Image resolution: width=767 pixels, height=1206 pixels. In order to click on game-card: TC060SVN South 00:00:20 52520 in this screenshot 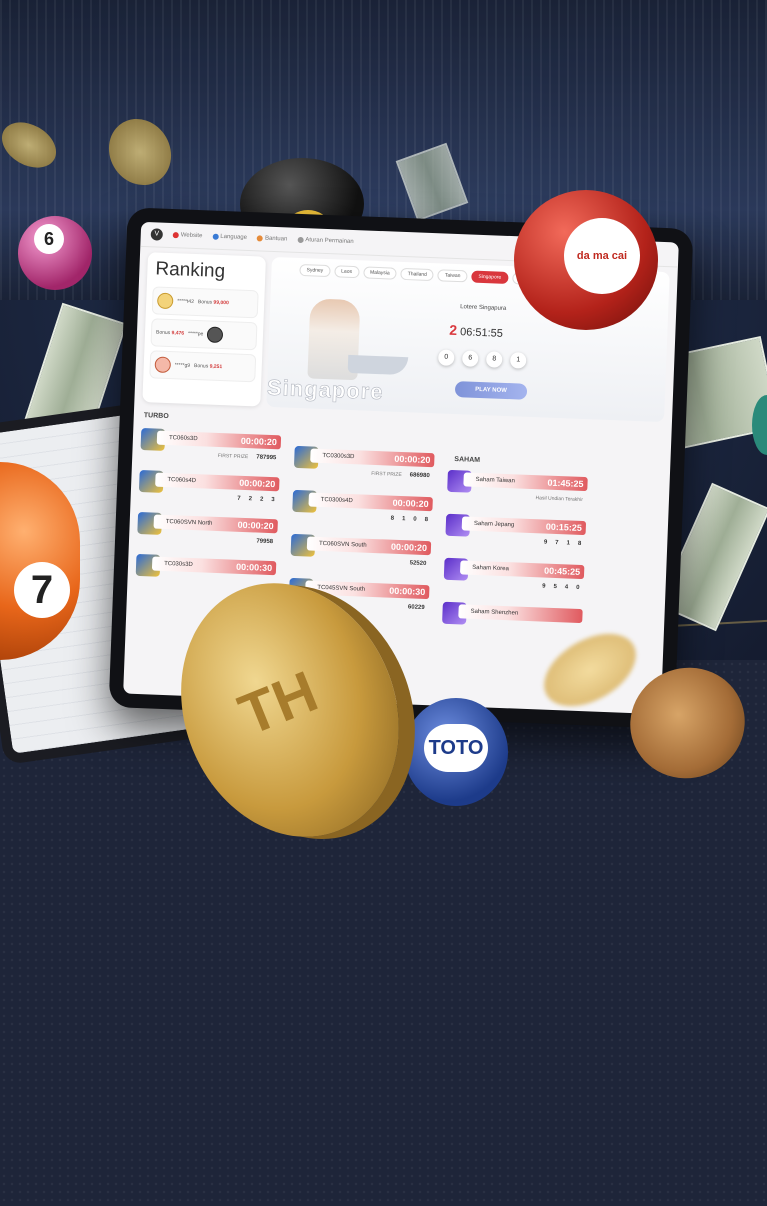, I will do `click(361, 554)`.